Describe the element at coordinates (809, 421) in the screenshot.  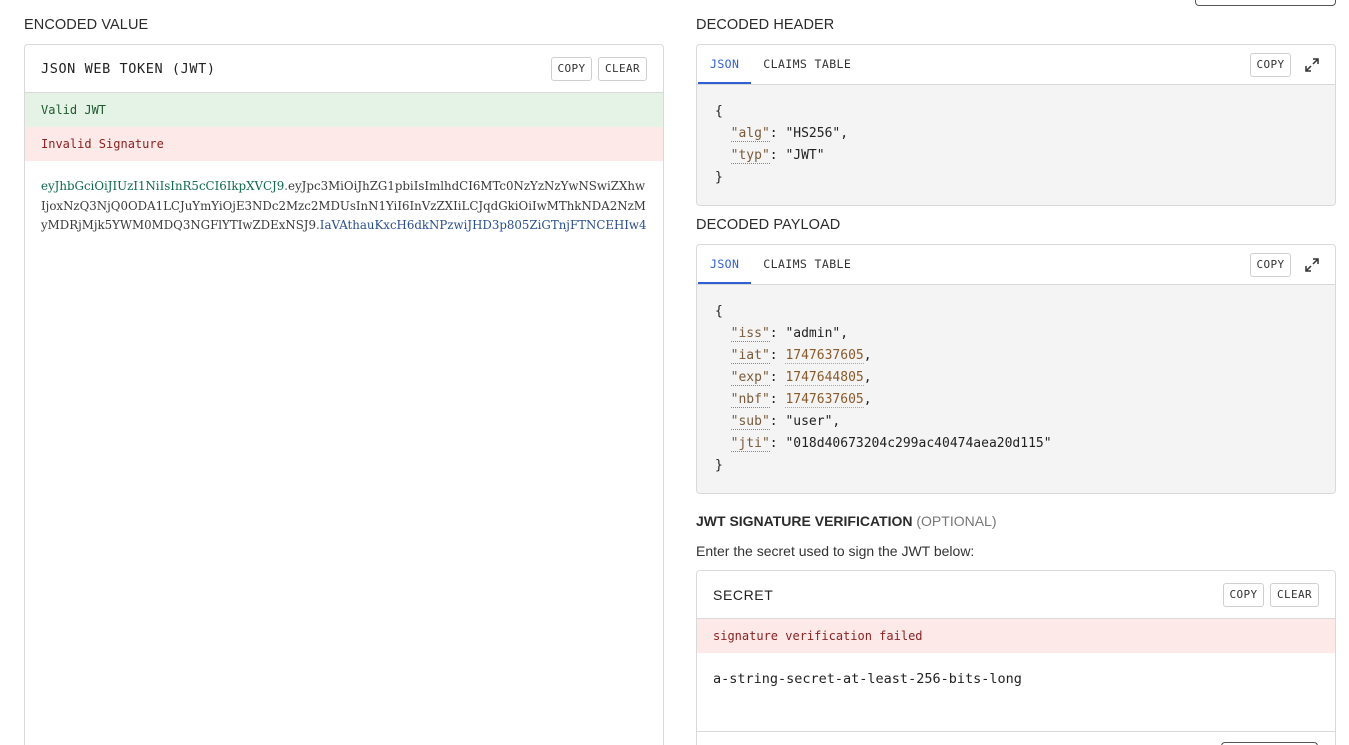
I see `json-value: "user"` at that location.